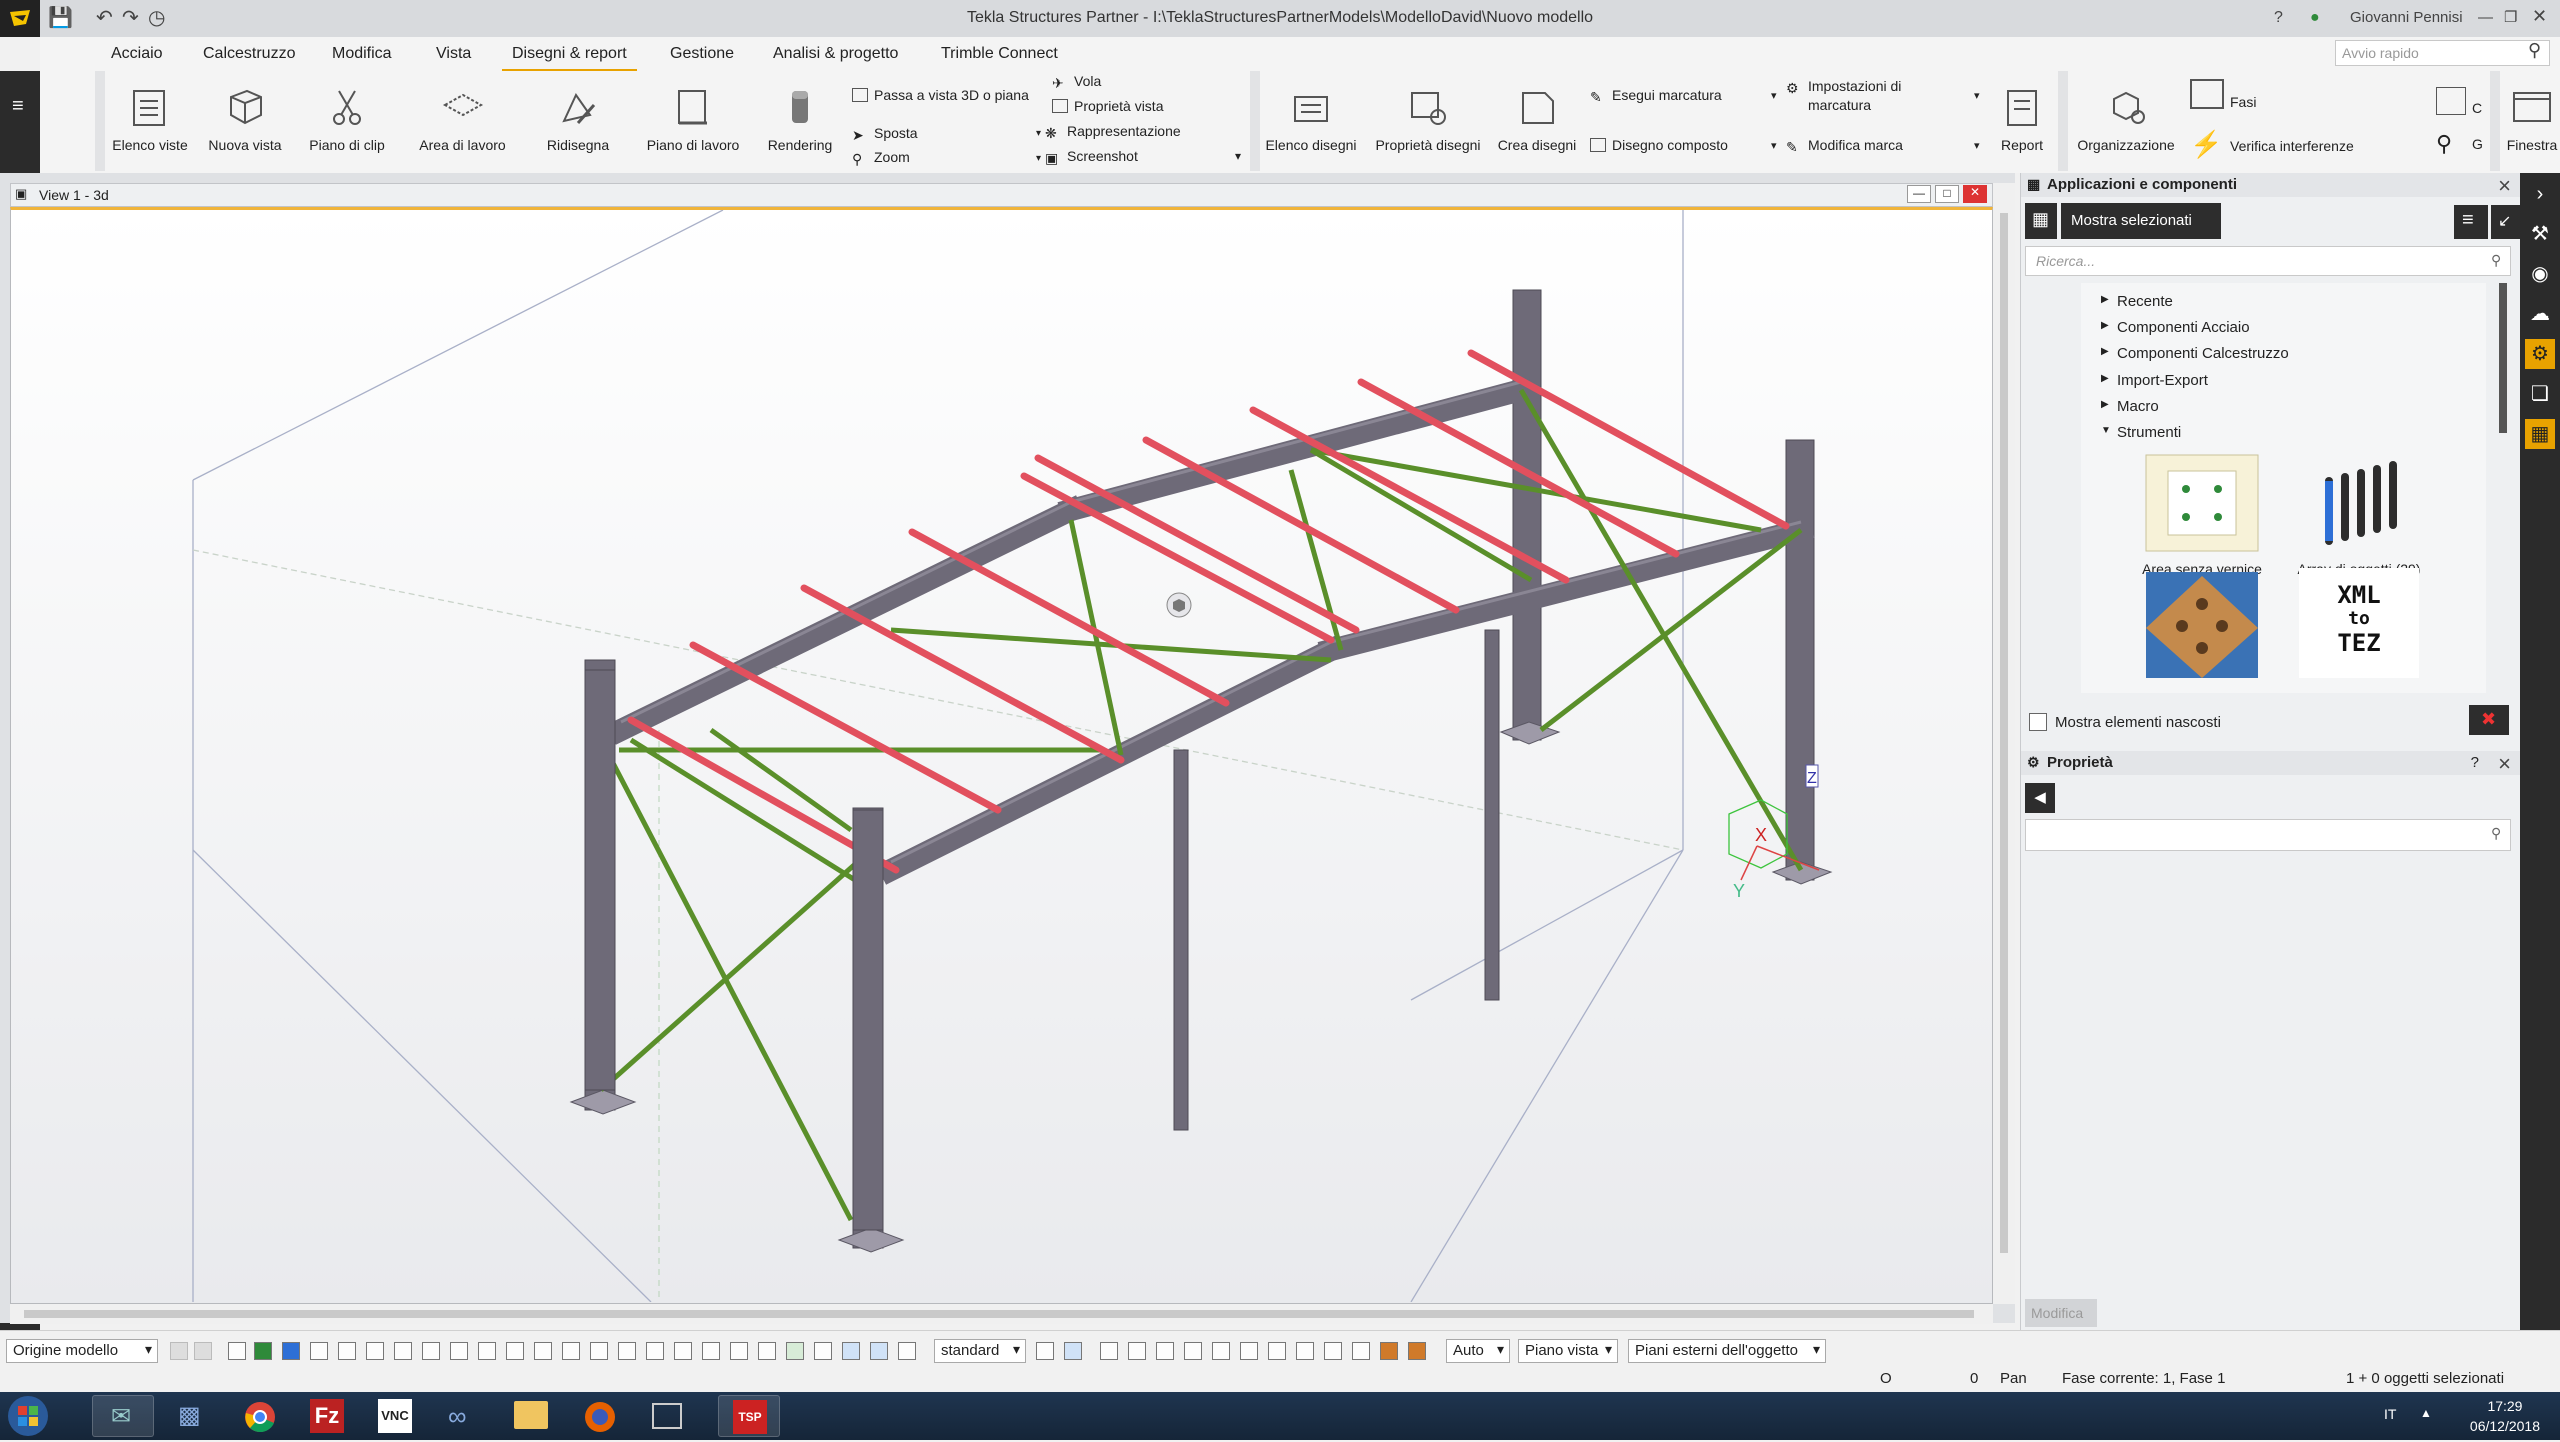 This screenshot has height=1442, width=2560. Describe the element at coordinates (2540, 274) in the screenshot. I see `globe-icon: ◉` at that location.